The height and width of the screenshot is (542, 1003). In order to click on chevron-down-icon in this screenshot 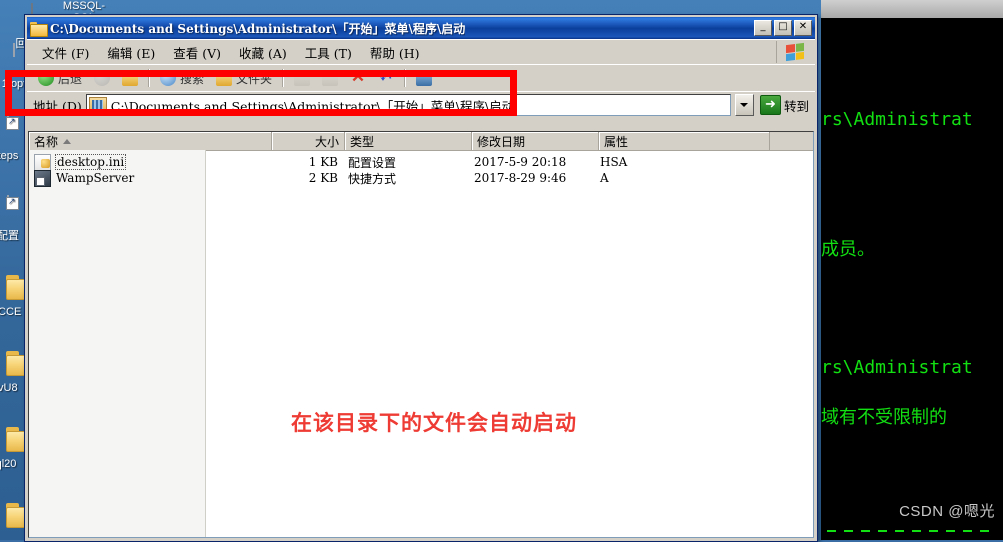, I will do `click(744, 105)`.